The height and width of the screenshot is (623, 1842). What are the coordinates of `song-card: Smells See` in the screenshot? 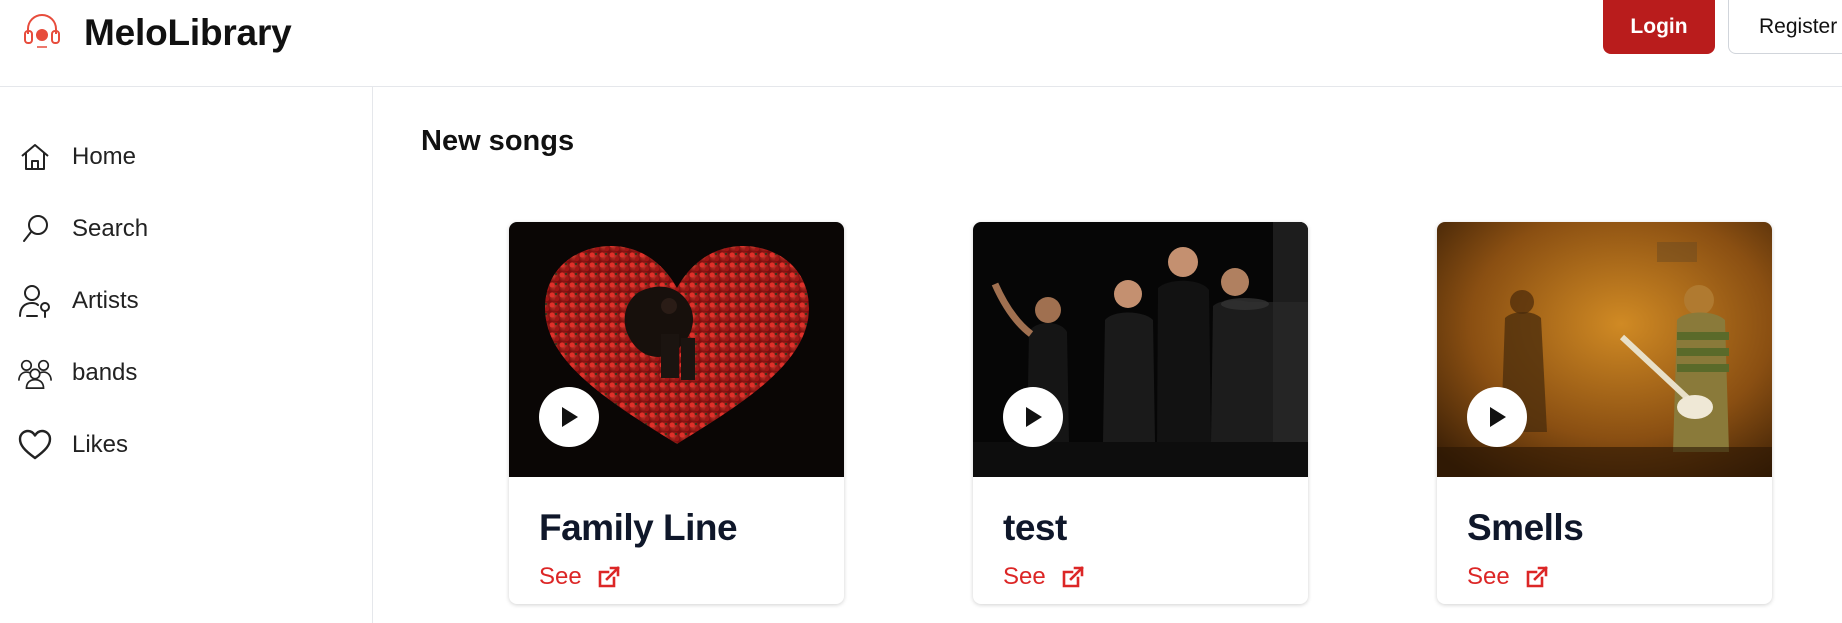 It's located at (1604, 413).